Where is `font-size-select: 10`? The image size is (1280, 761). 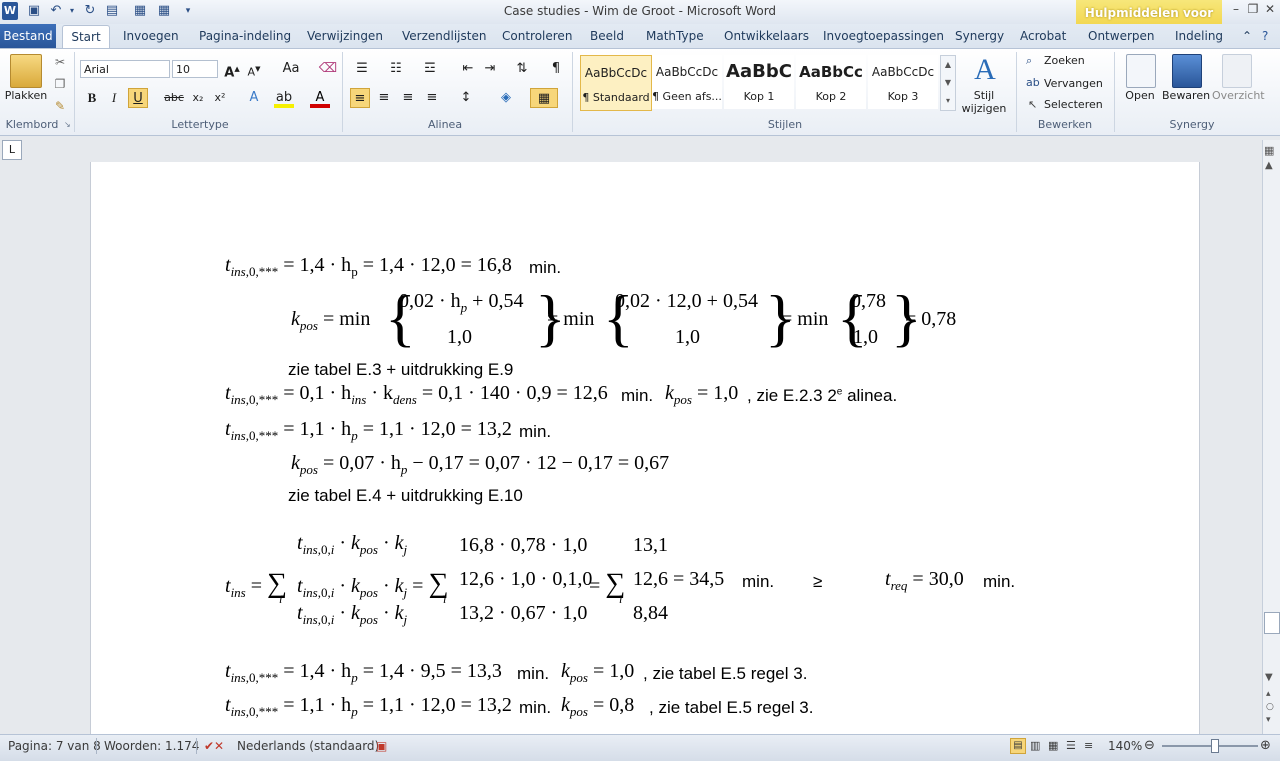
font-size-select: 10 is located at coordinates (195, 69).